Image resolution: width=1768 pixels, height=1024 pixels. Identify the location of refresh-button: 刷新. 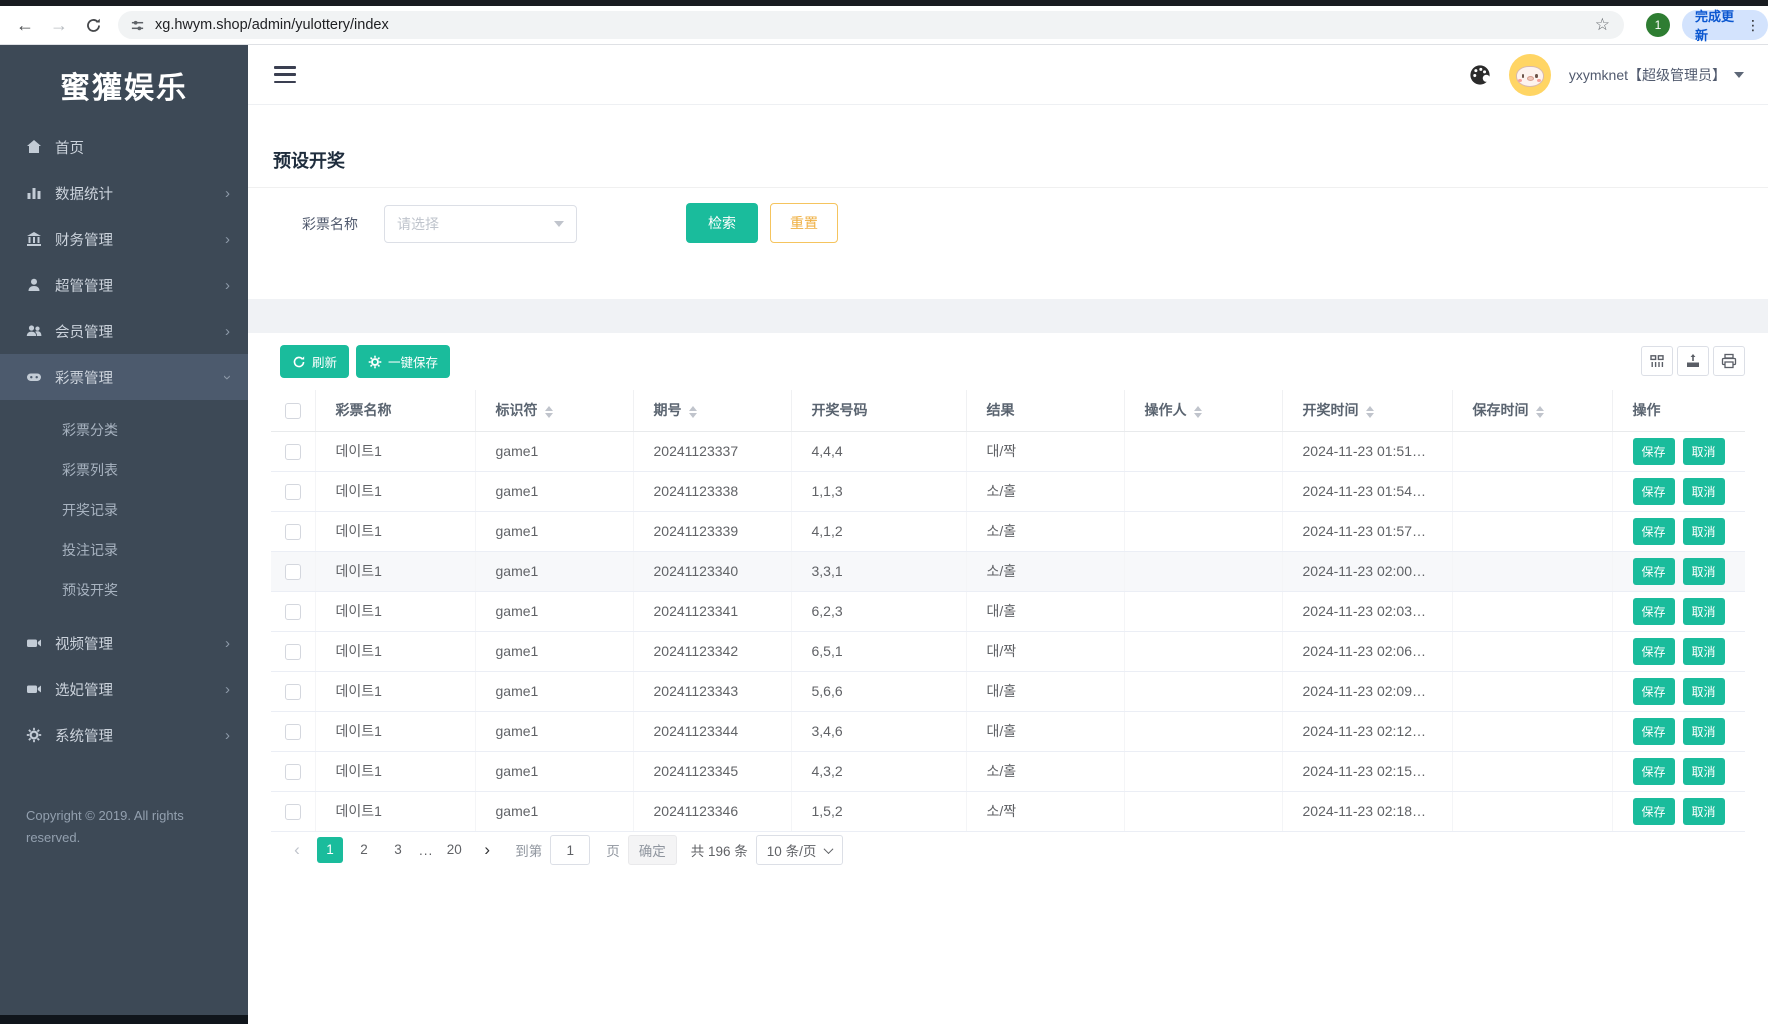
(315, 361).